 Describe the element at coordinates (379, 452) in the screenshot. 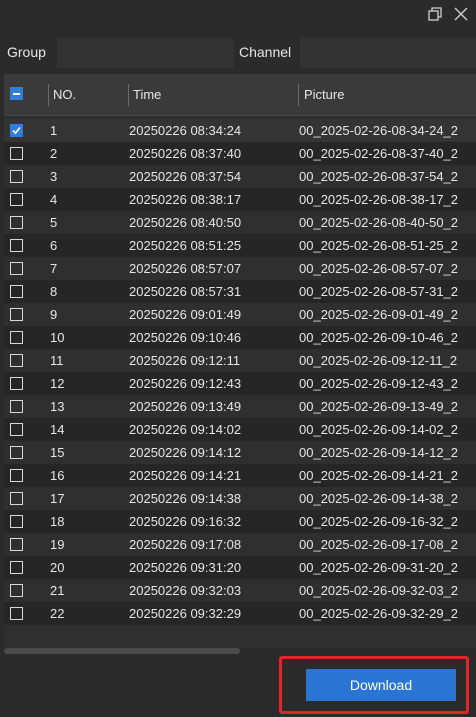

I see `cell-picture: 00_2025-02-26-09-14-12_2` at that location.